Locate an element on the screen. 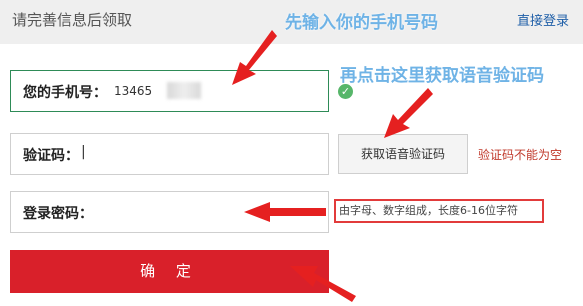 This screenshot has width=583, height=306. password-hint: 由字母、数字组成，长度6-16位字符 is located at coordinates (439, 211).